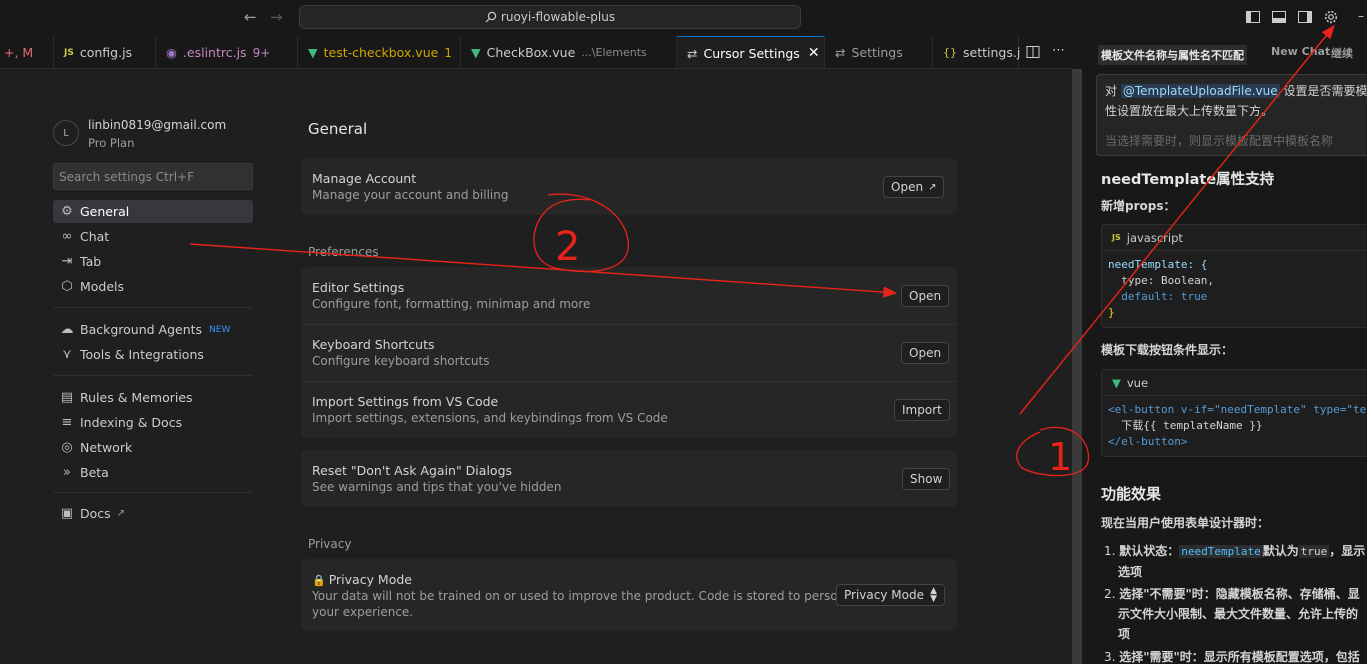 Image resolution: width=1367 pixels, height=664 pixels. I want to click on manage-account-open-button: Open ↗, so click(914, 187).